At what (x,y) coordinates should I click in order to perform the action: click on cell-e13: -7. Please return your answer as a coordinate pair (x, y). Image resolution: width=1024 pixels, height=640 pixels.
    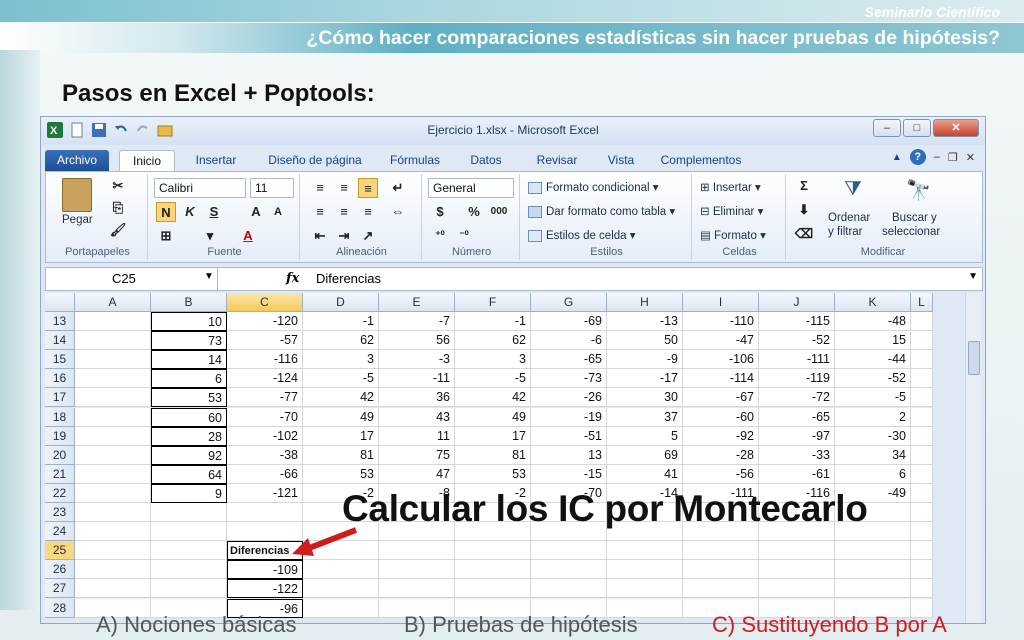
    Looking at the image, I should click on (417, 322).